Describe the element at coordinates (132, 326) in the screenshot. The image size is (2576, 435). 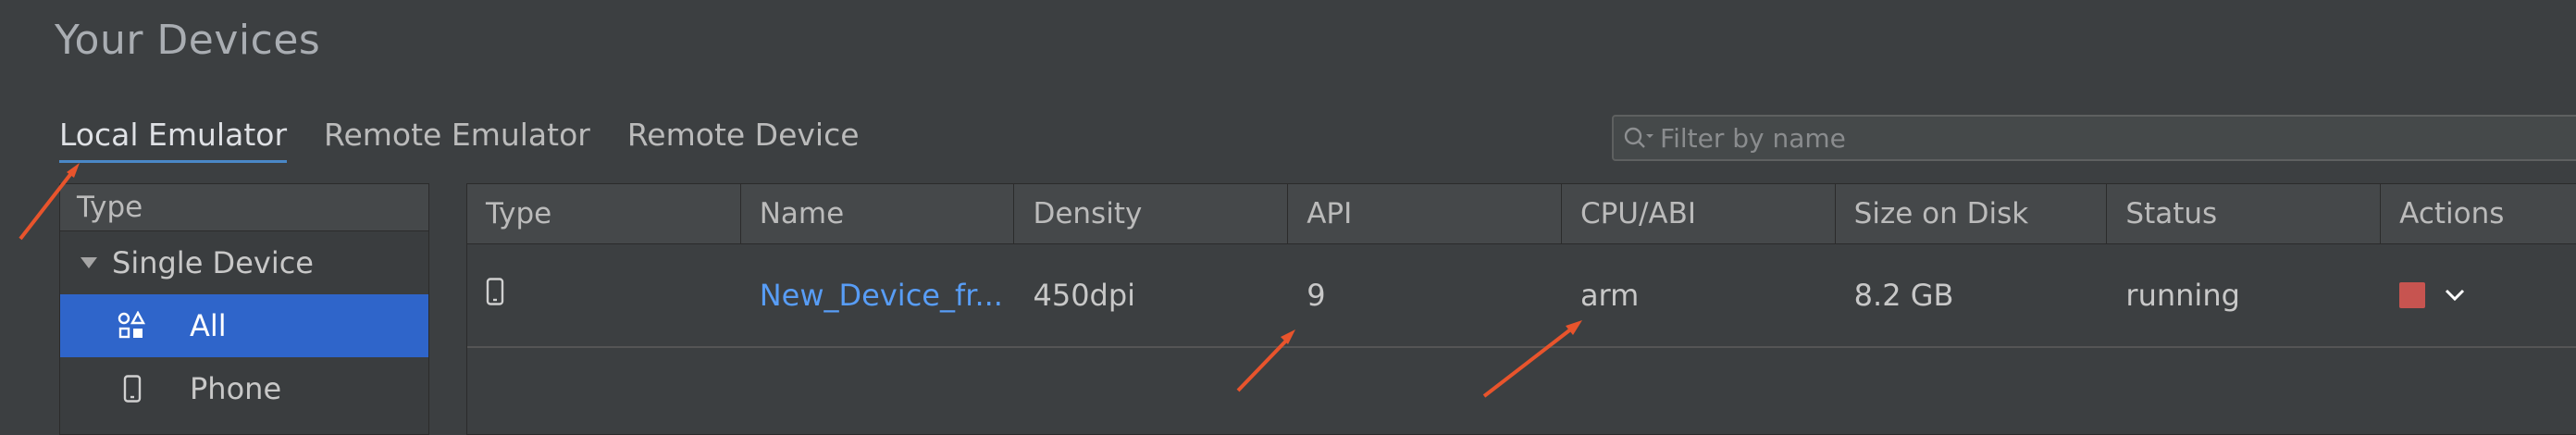
I see `grid-shapes-icon` at that location.